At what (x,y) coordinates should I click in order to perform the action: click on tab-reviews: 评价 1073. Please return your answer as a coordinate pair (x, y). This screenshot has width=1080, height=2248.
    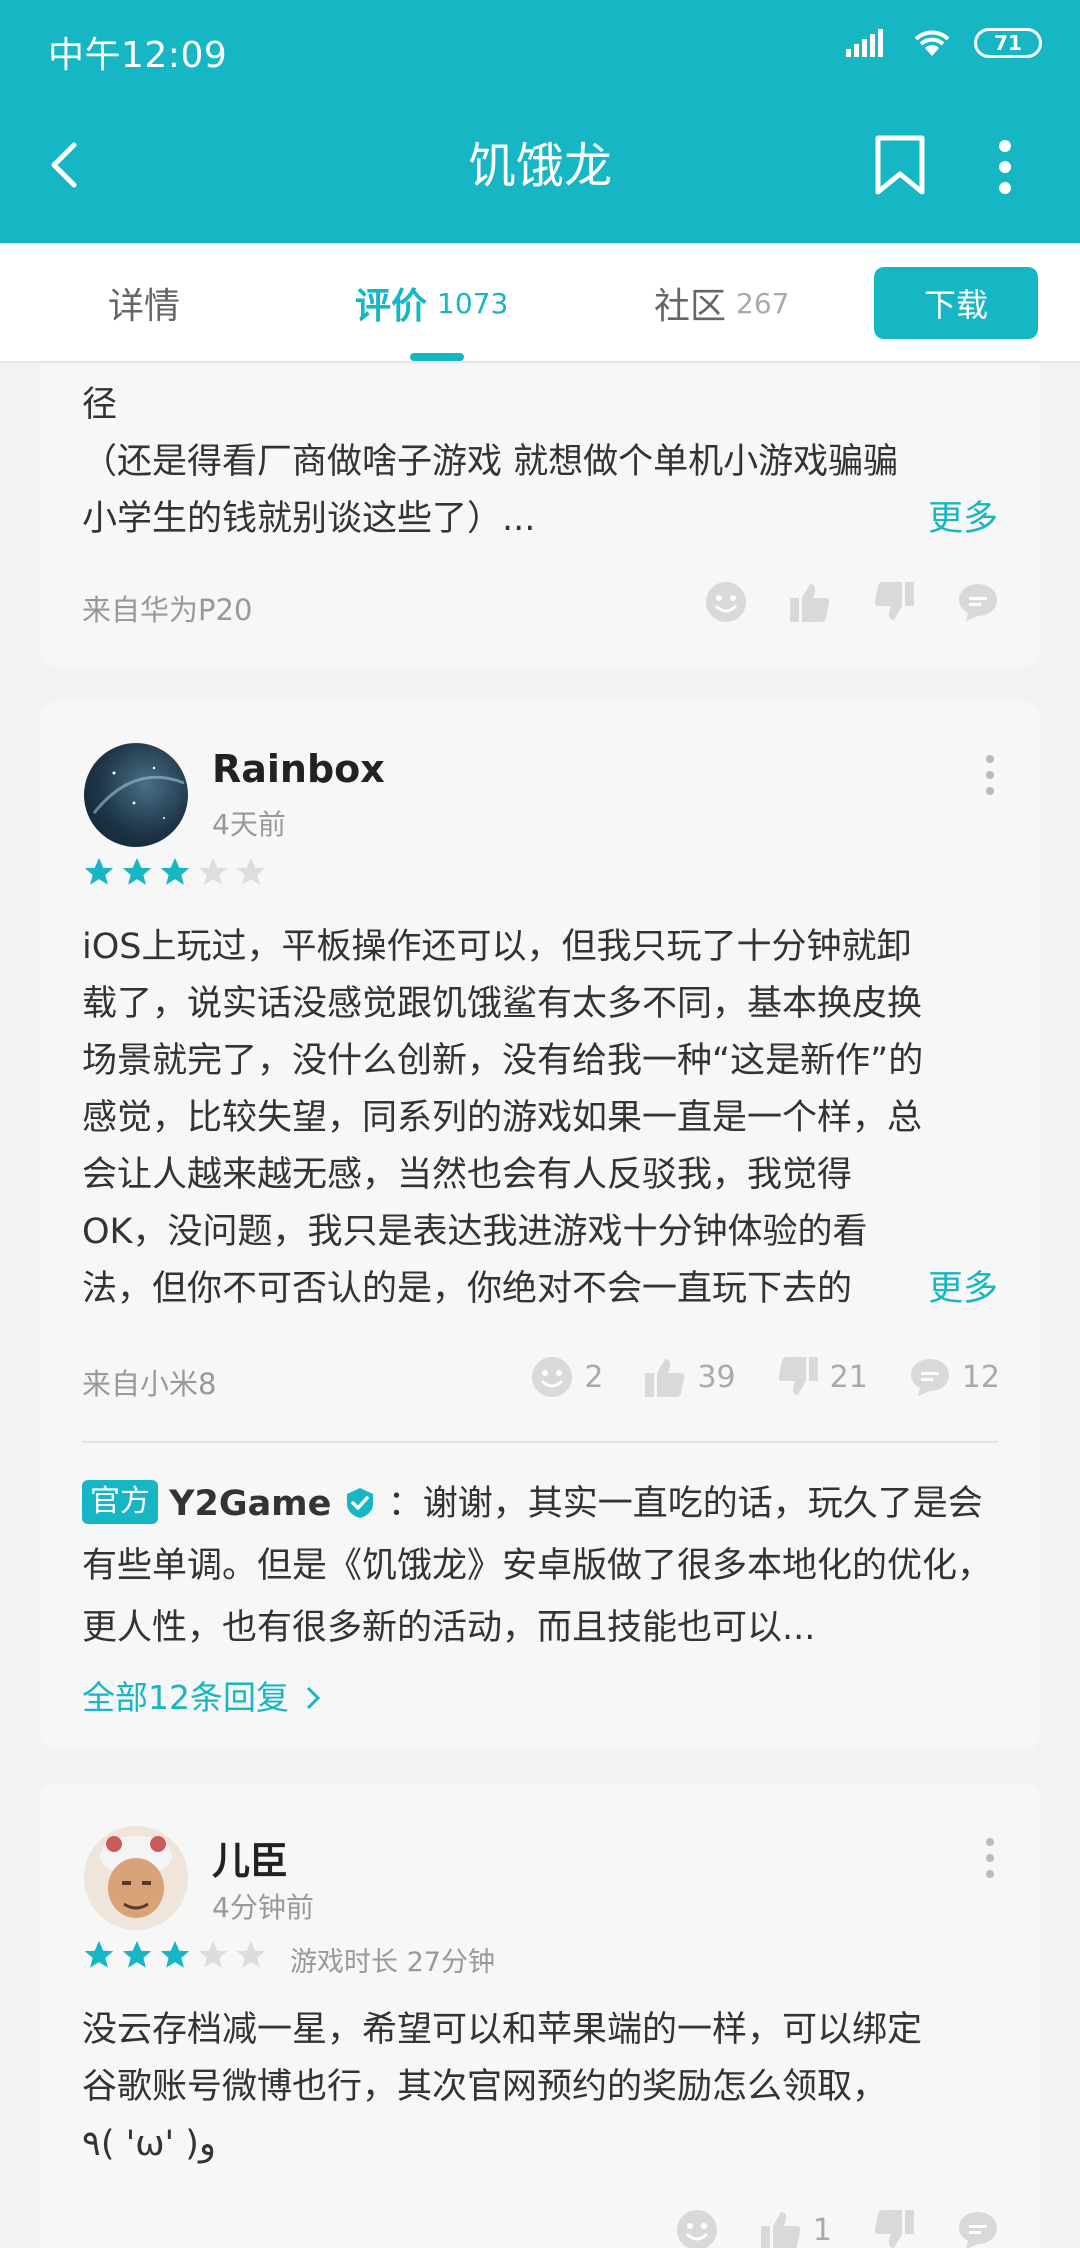
    Looking at the image, I should click on (431, 303).